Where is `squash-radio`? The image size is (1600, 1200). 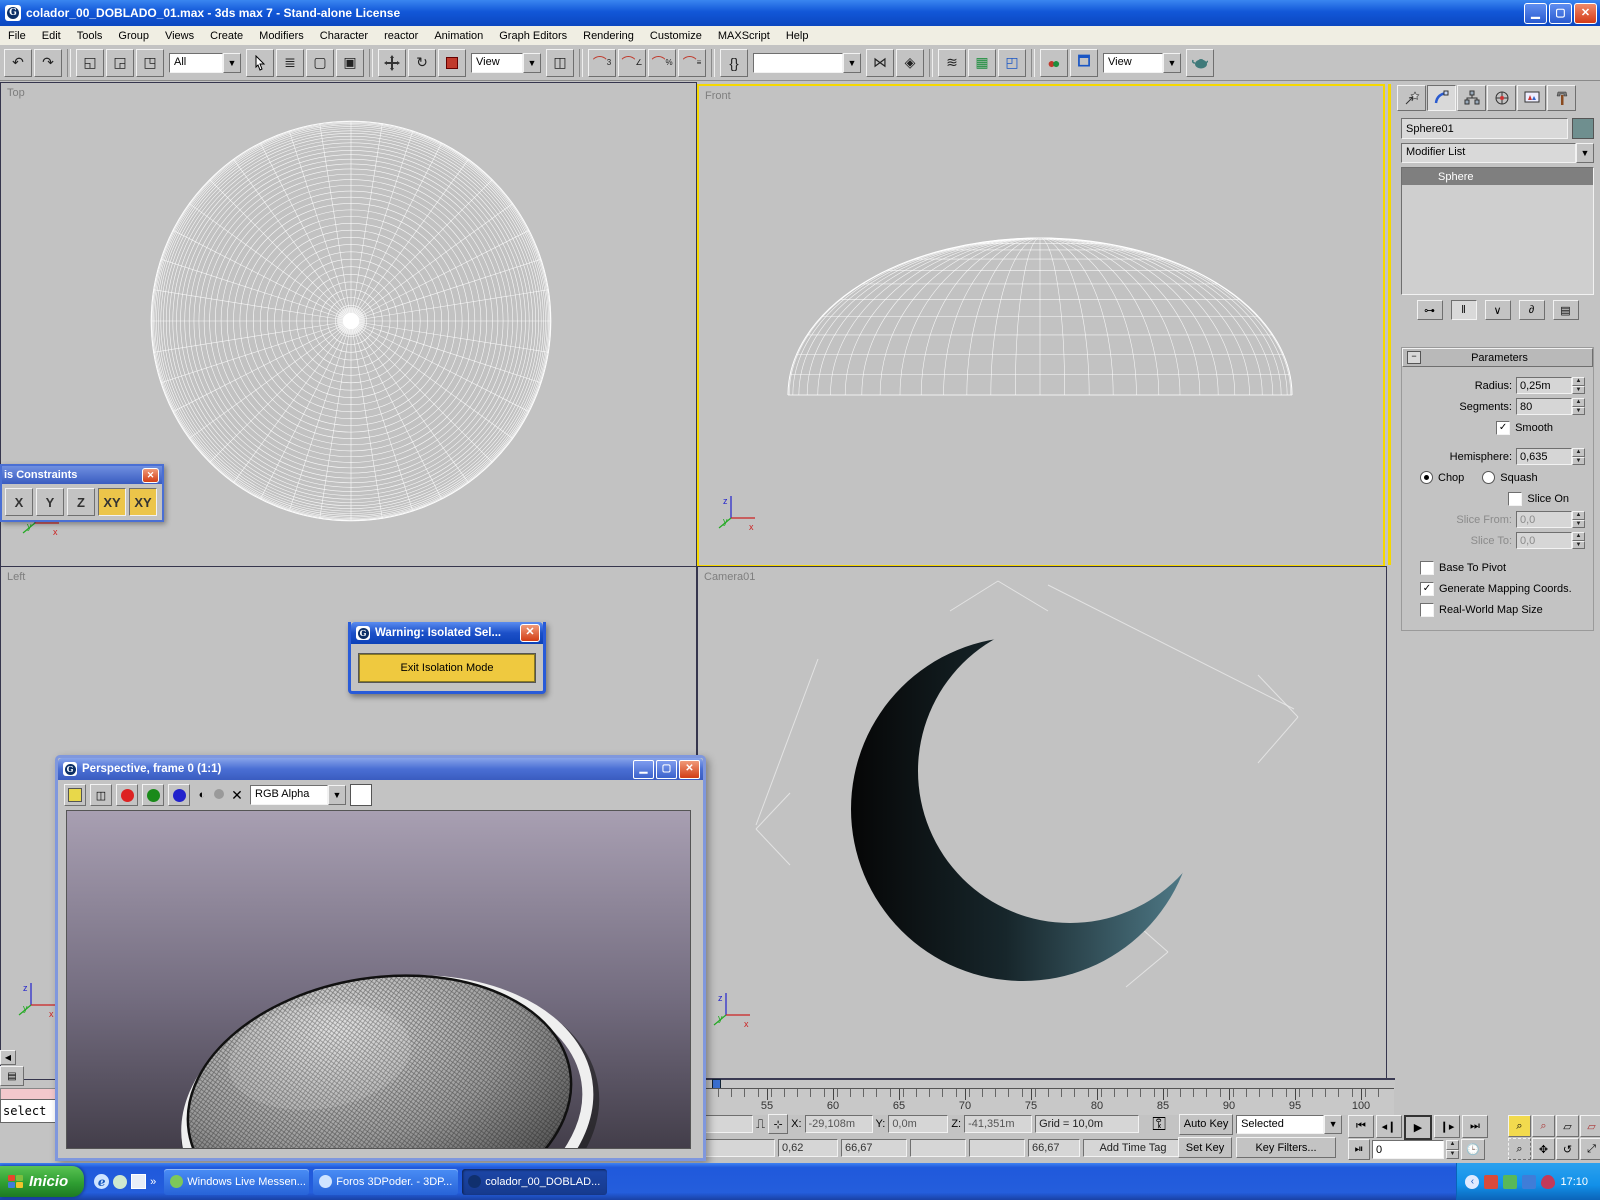
squash-radio is located at coordinates (1489, 477).